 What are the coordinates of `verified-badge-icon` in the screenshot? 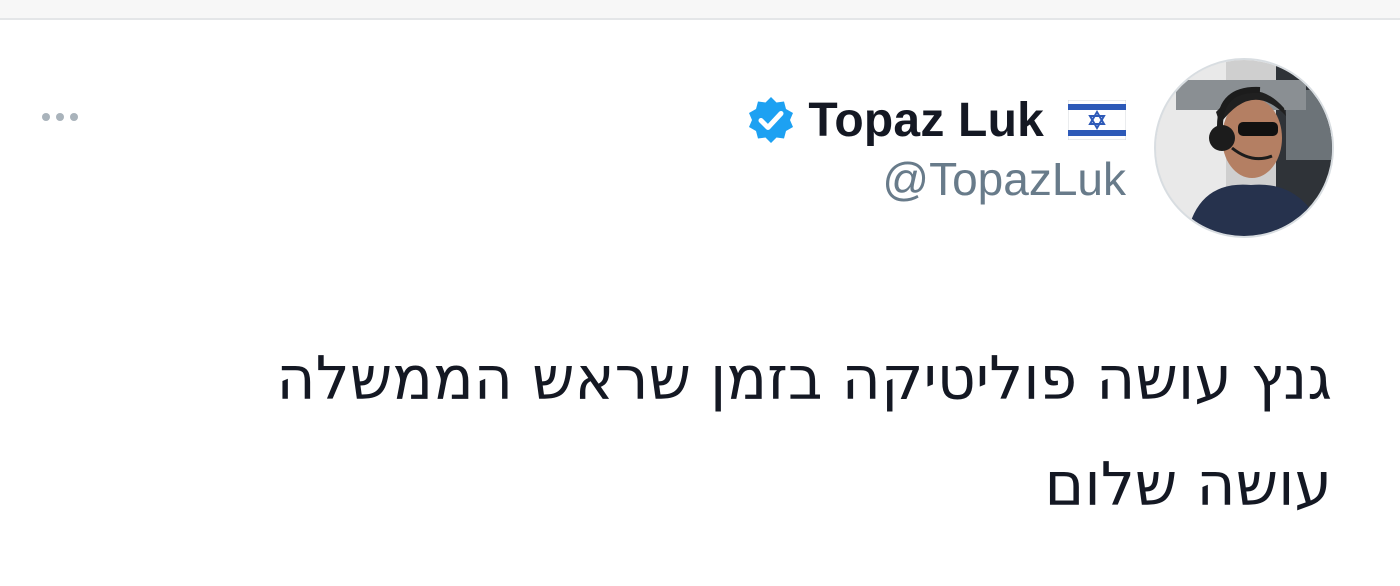 It's located at (771, 120).